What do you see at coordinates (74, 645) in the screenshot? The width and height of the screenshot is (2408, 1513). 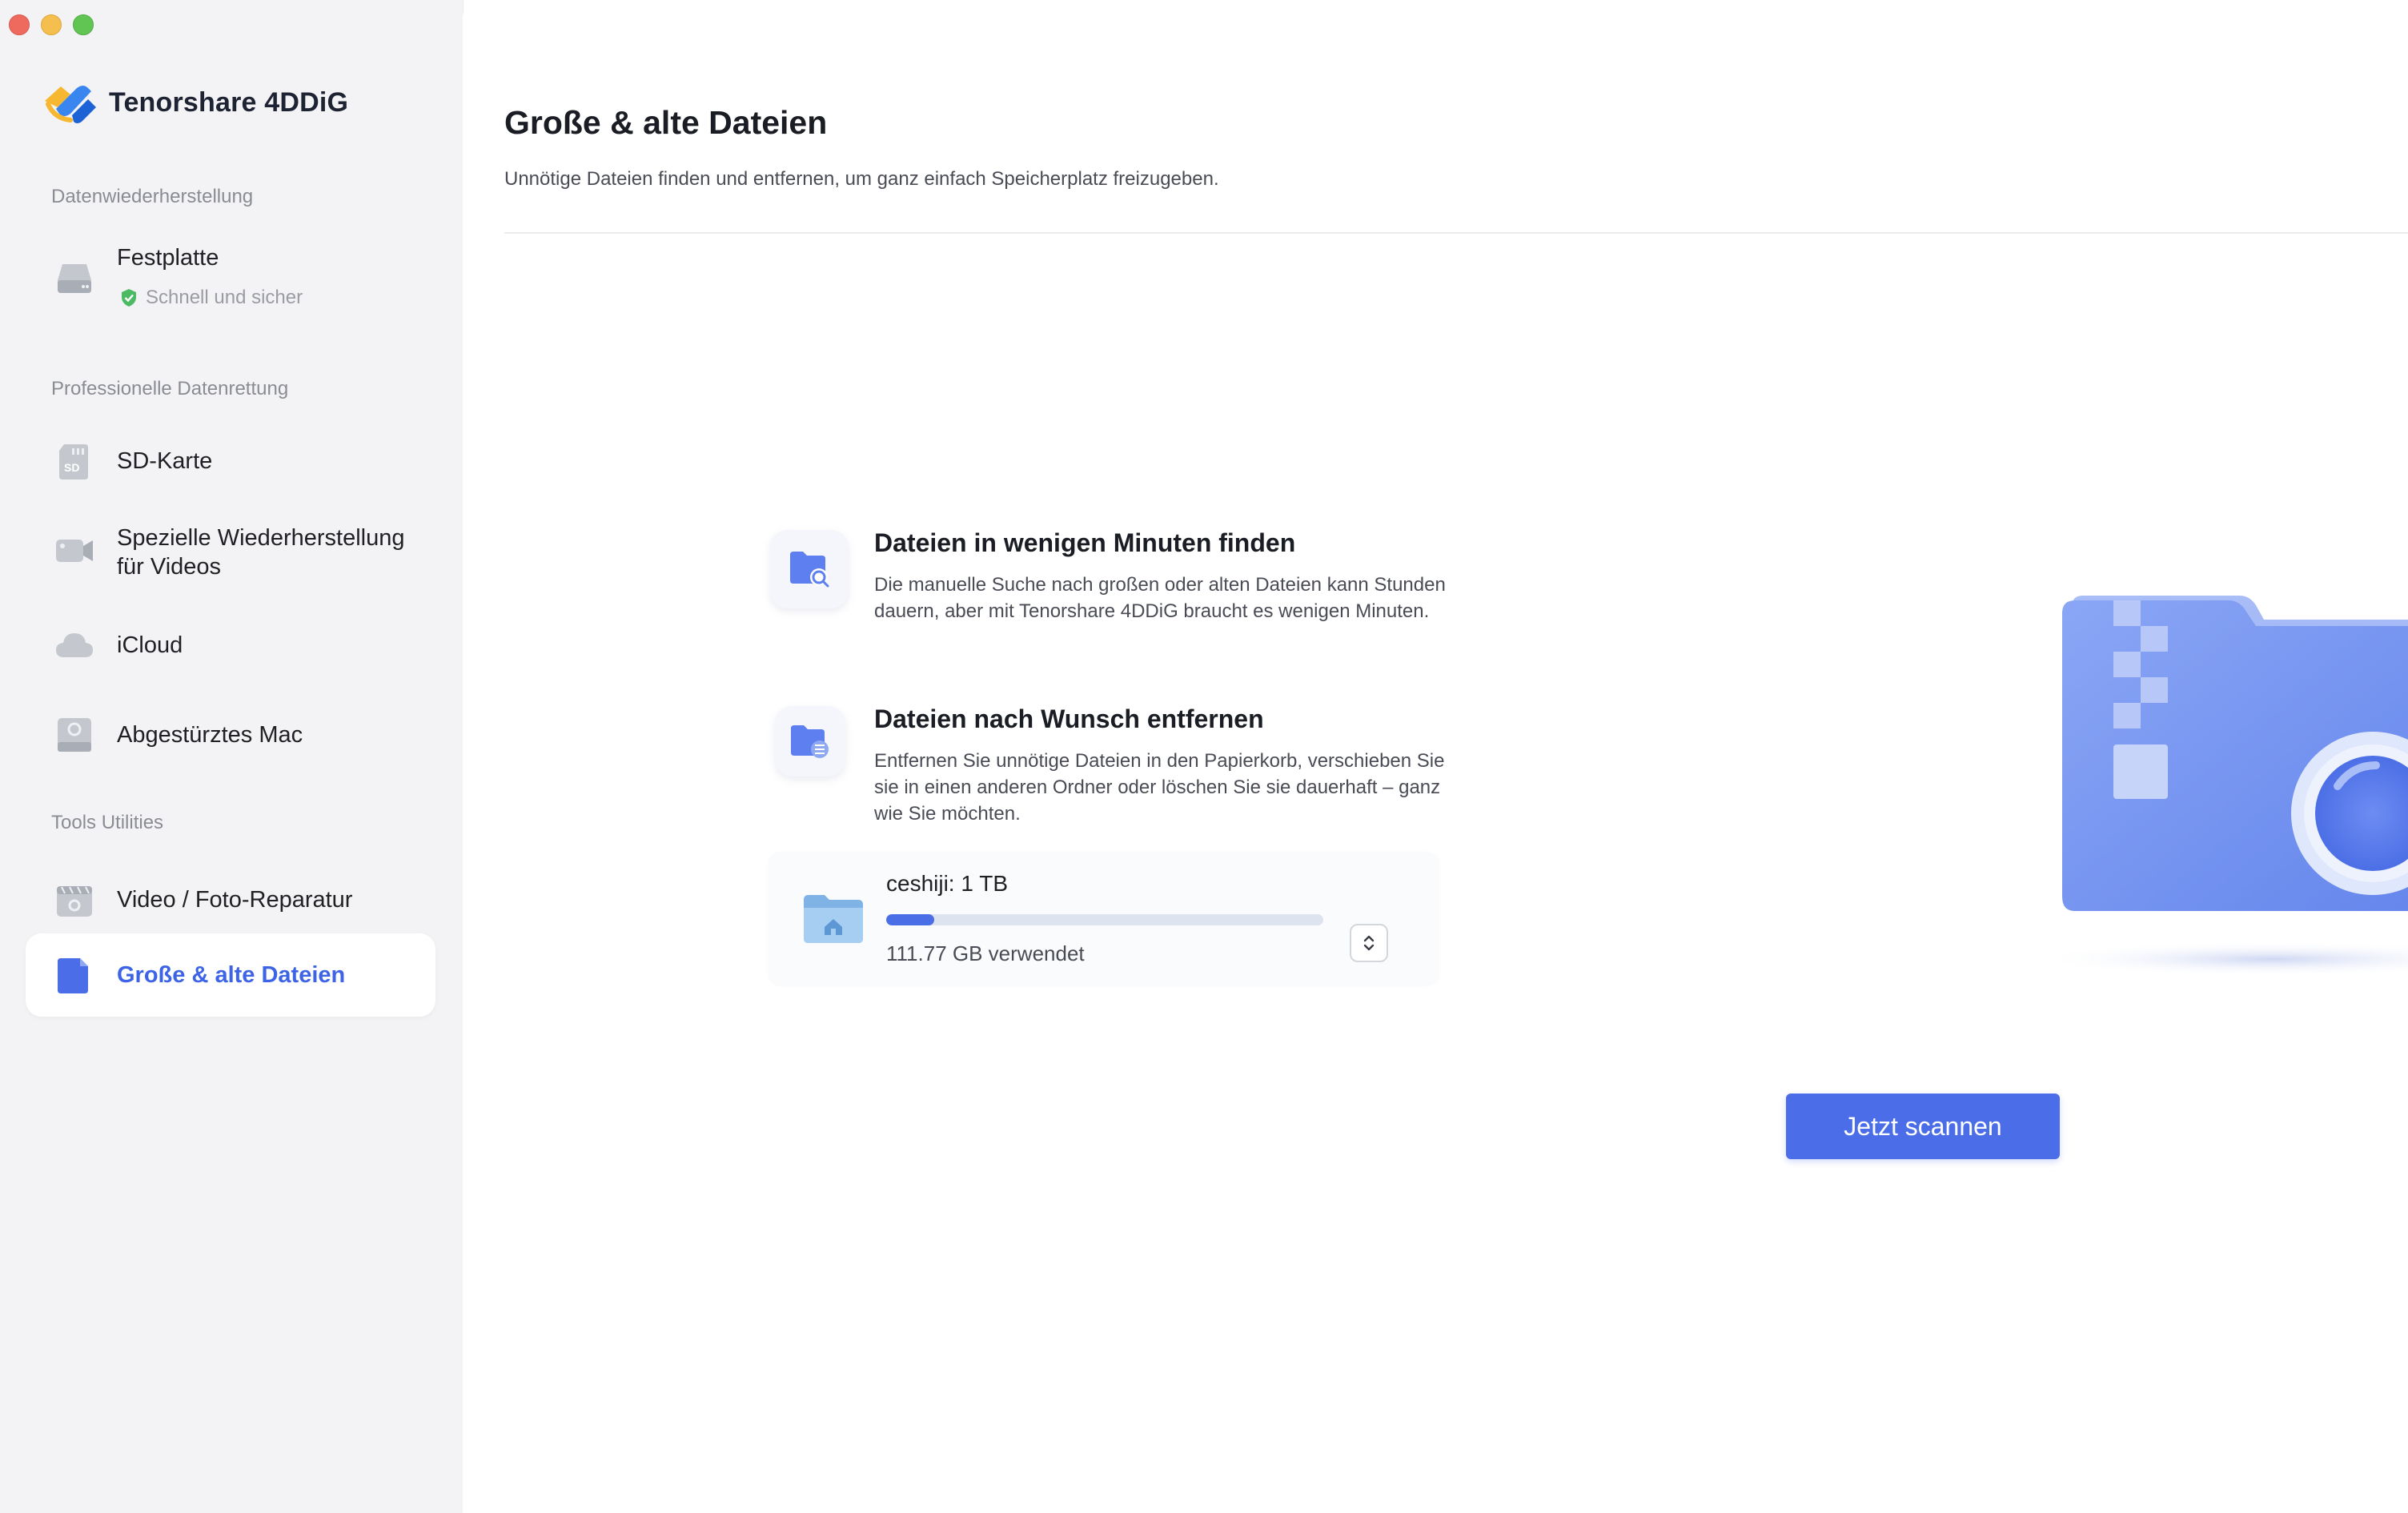 I see `cloud-icon` at bounding box center [74, 645].